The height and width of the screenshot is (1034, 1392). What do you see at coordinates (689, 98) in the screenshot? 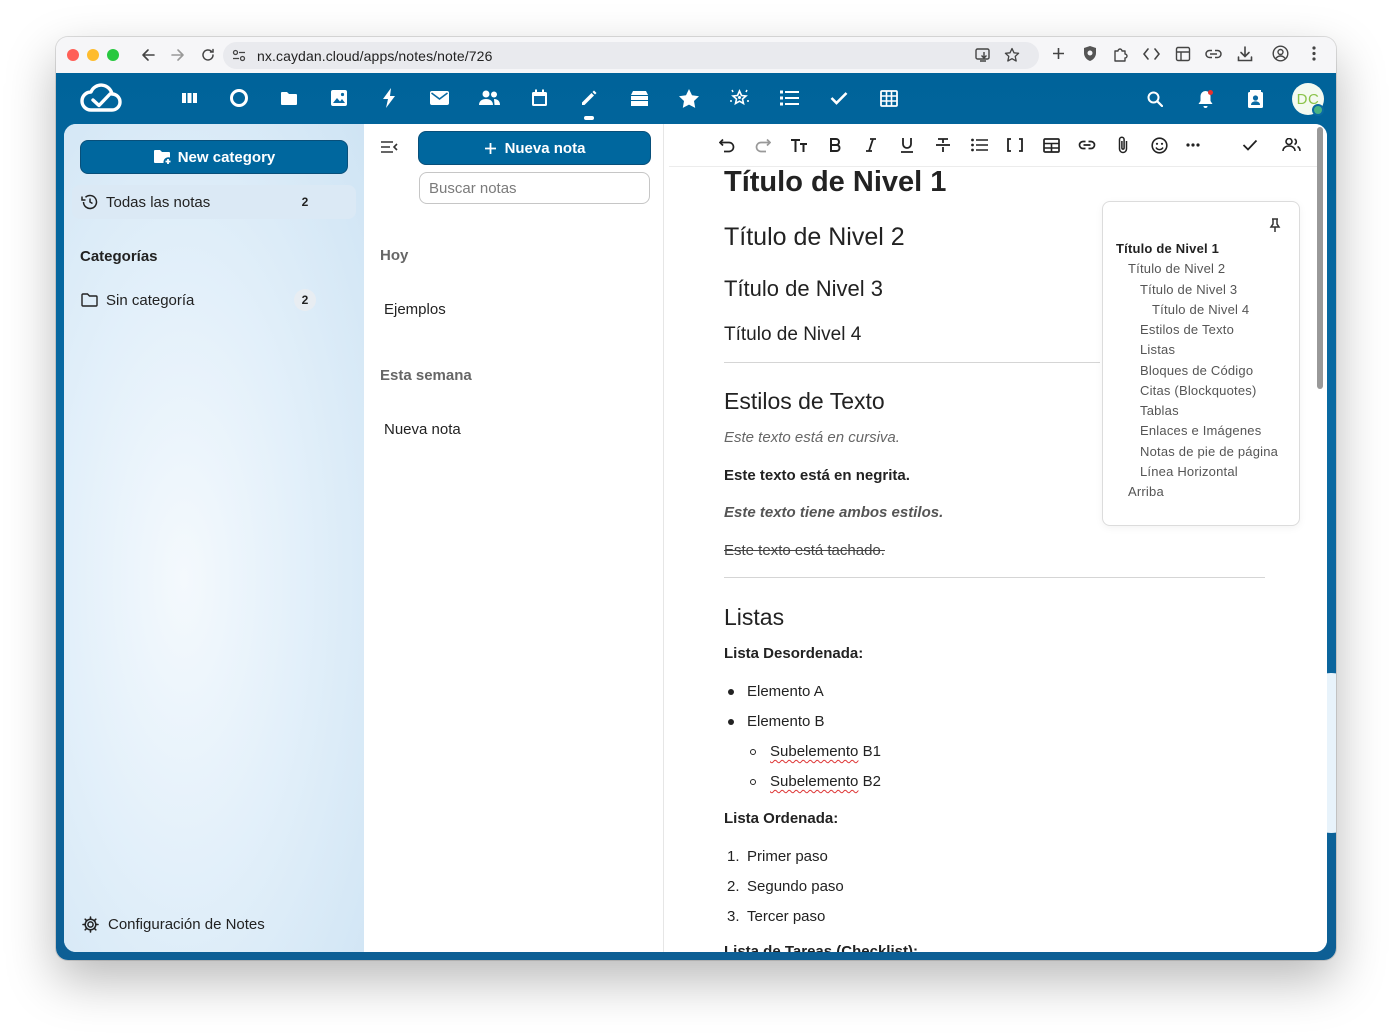
I see `starred-app` at bounding box center [689, 98].